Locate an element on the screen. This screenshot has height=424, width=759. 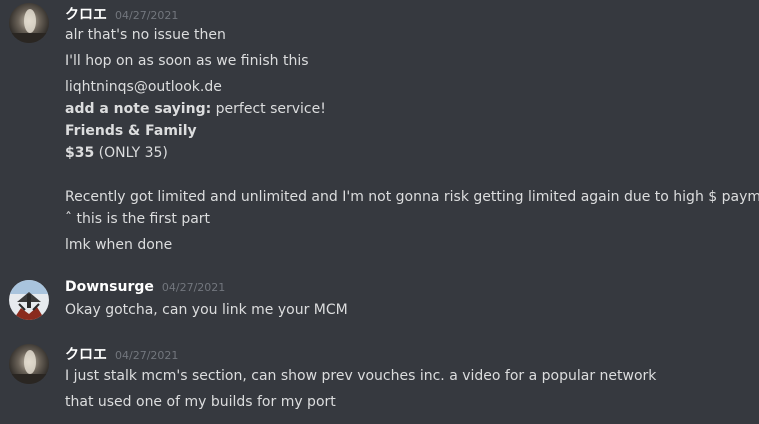
message-line: that used one of my builds for my port is located at coordinates (200, 402).